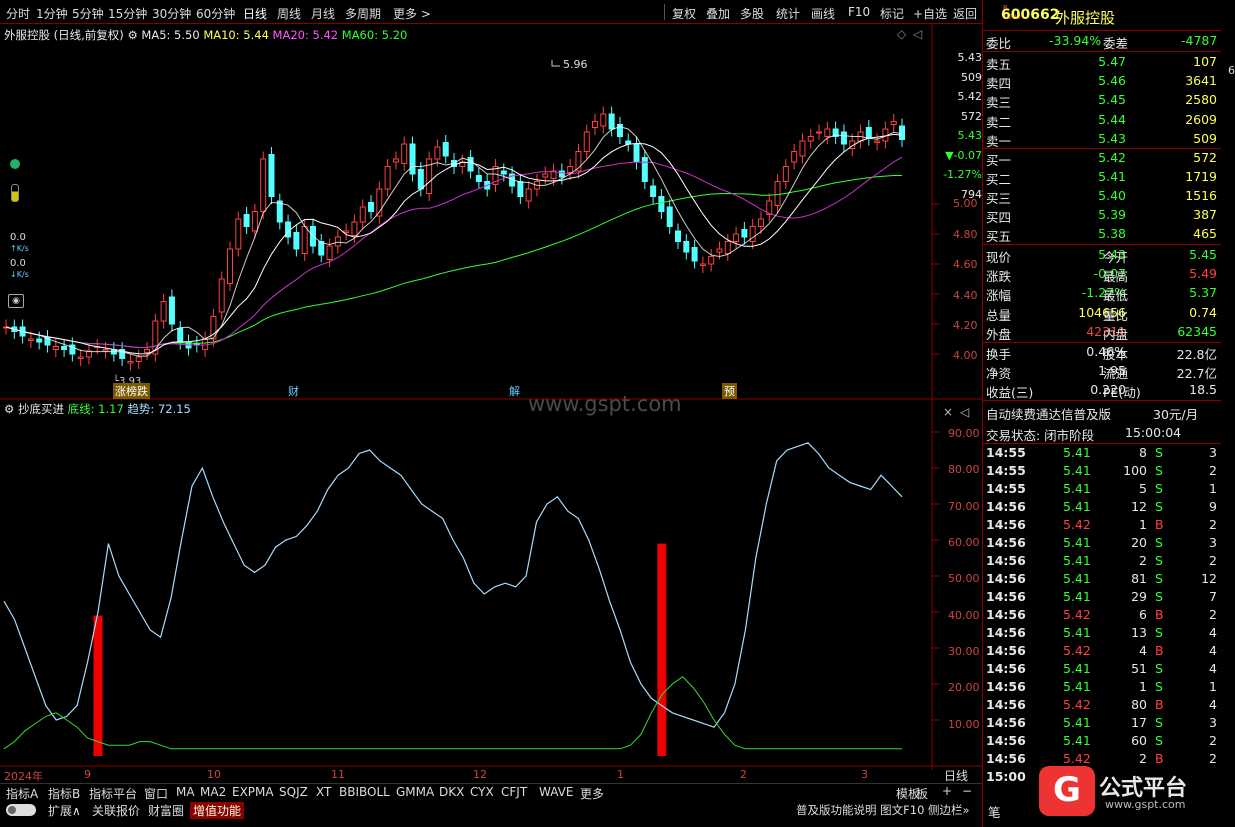 The image size is (1235, 827). Describe the element at coordinates (788, 13) in the screenshot. I see `stats-button: 统计` at that location.